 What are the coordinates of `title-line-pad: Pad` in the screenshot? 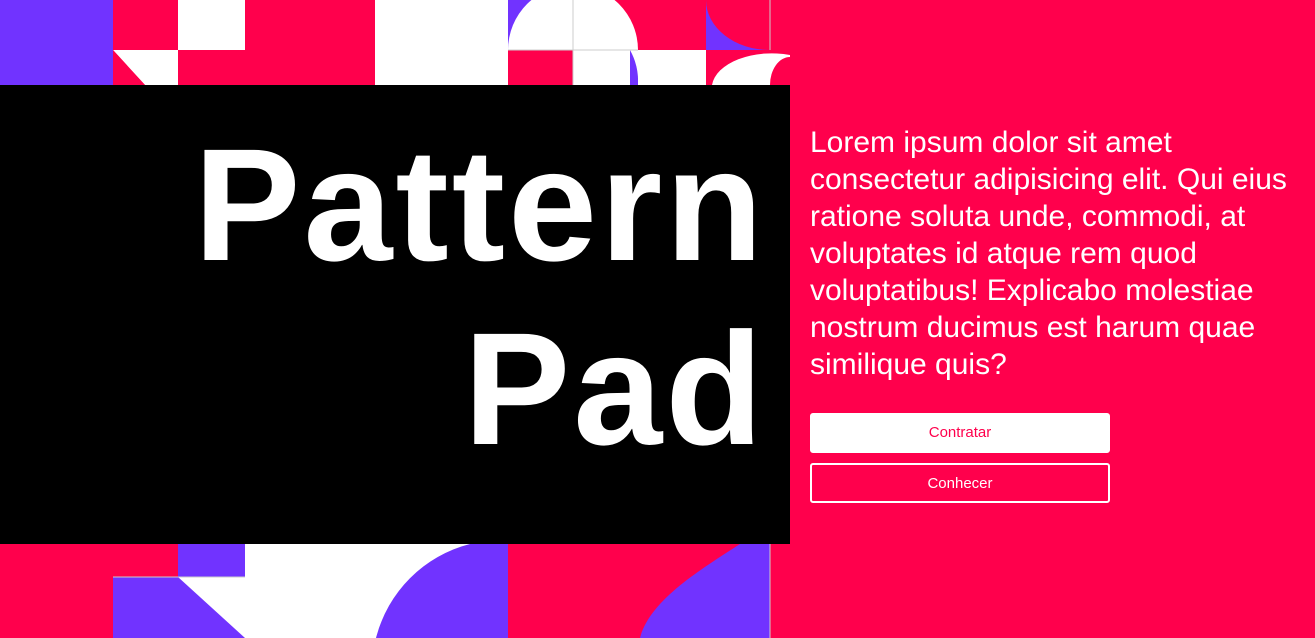 It's located at (614, 388).